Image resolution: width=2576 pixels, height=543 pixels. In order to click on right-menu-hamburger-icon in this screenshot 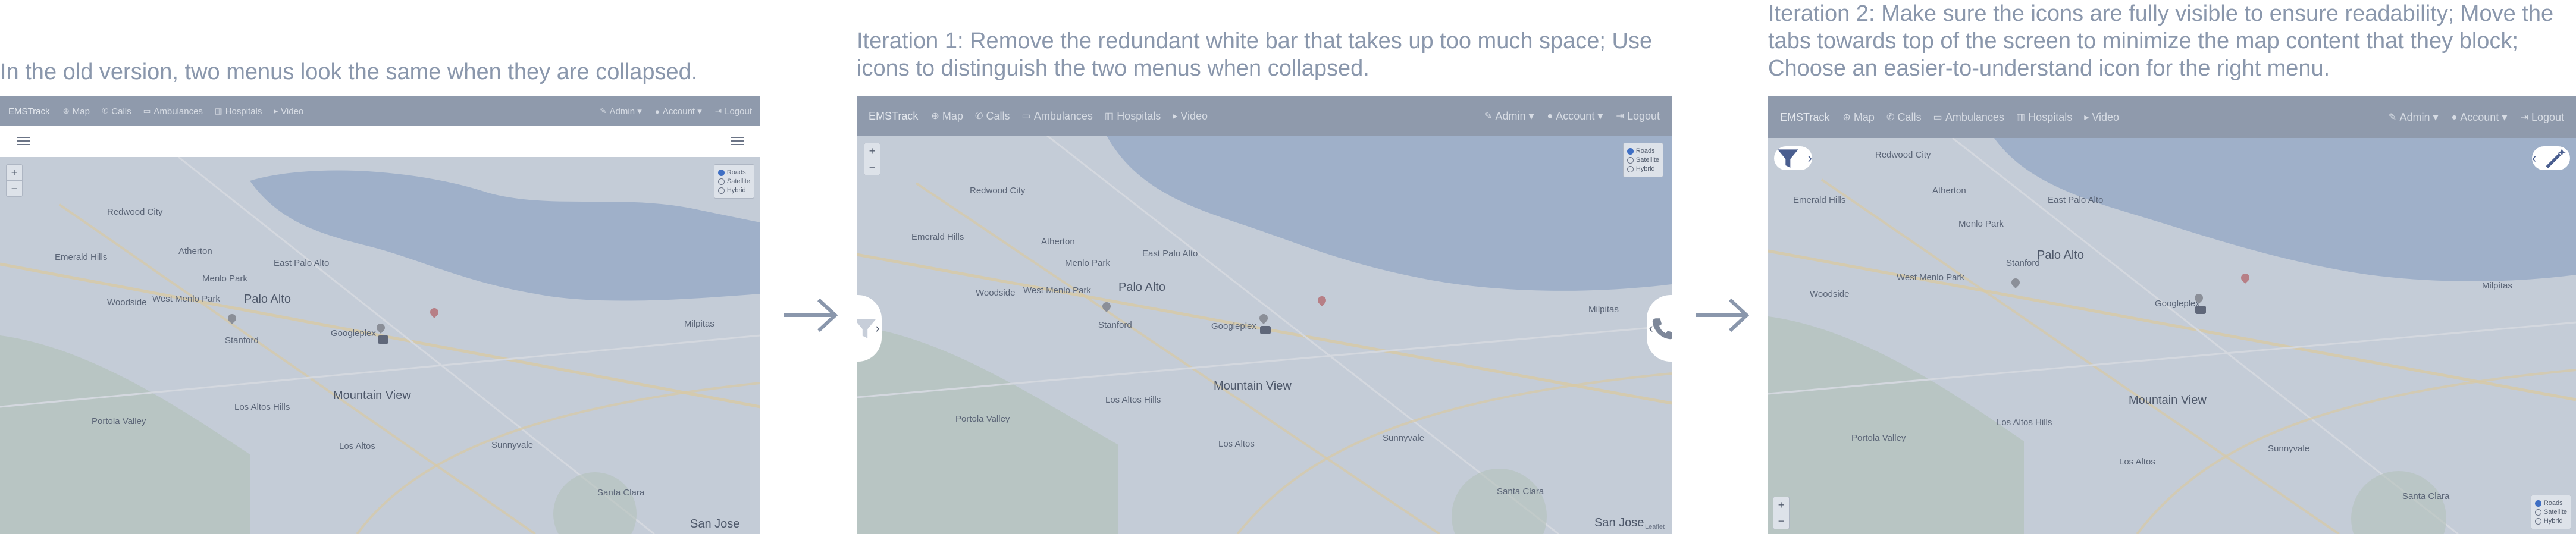, I will do `click(737, 140)`.